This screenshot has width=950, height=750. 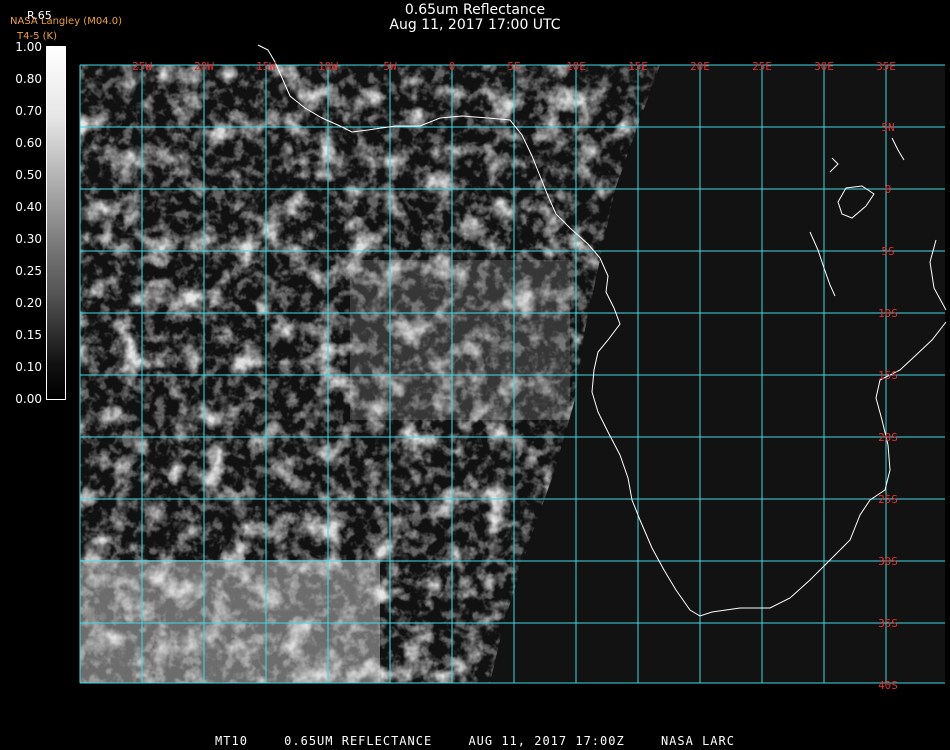 What do you see at coordinates (66, 21) in the screenshot?
I see `producer-label: NASA Langley (M04.0)` at bounding box center [66, 21].